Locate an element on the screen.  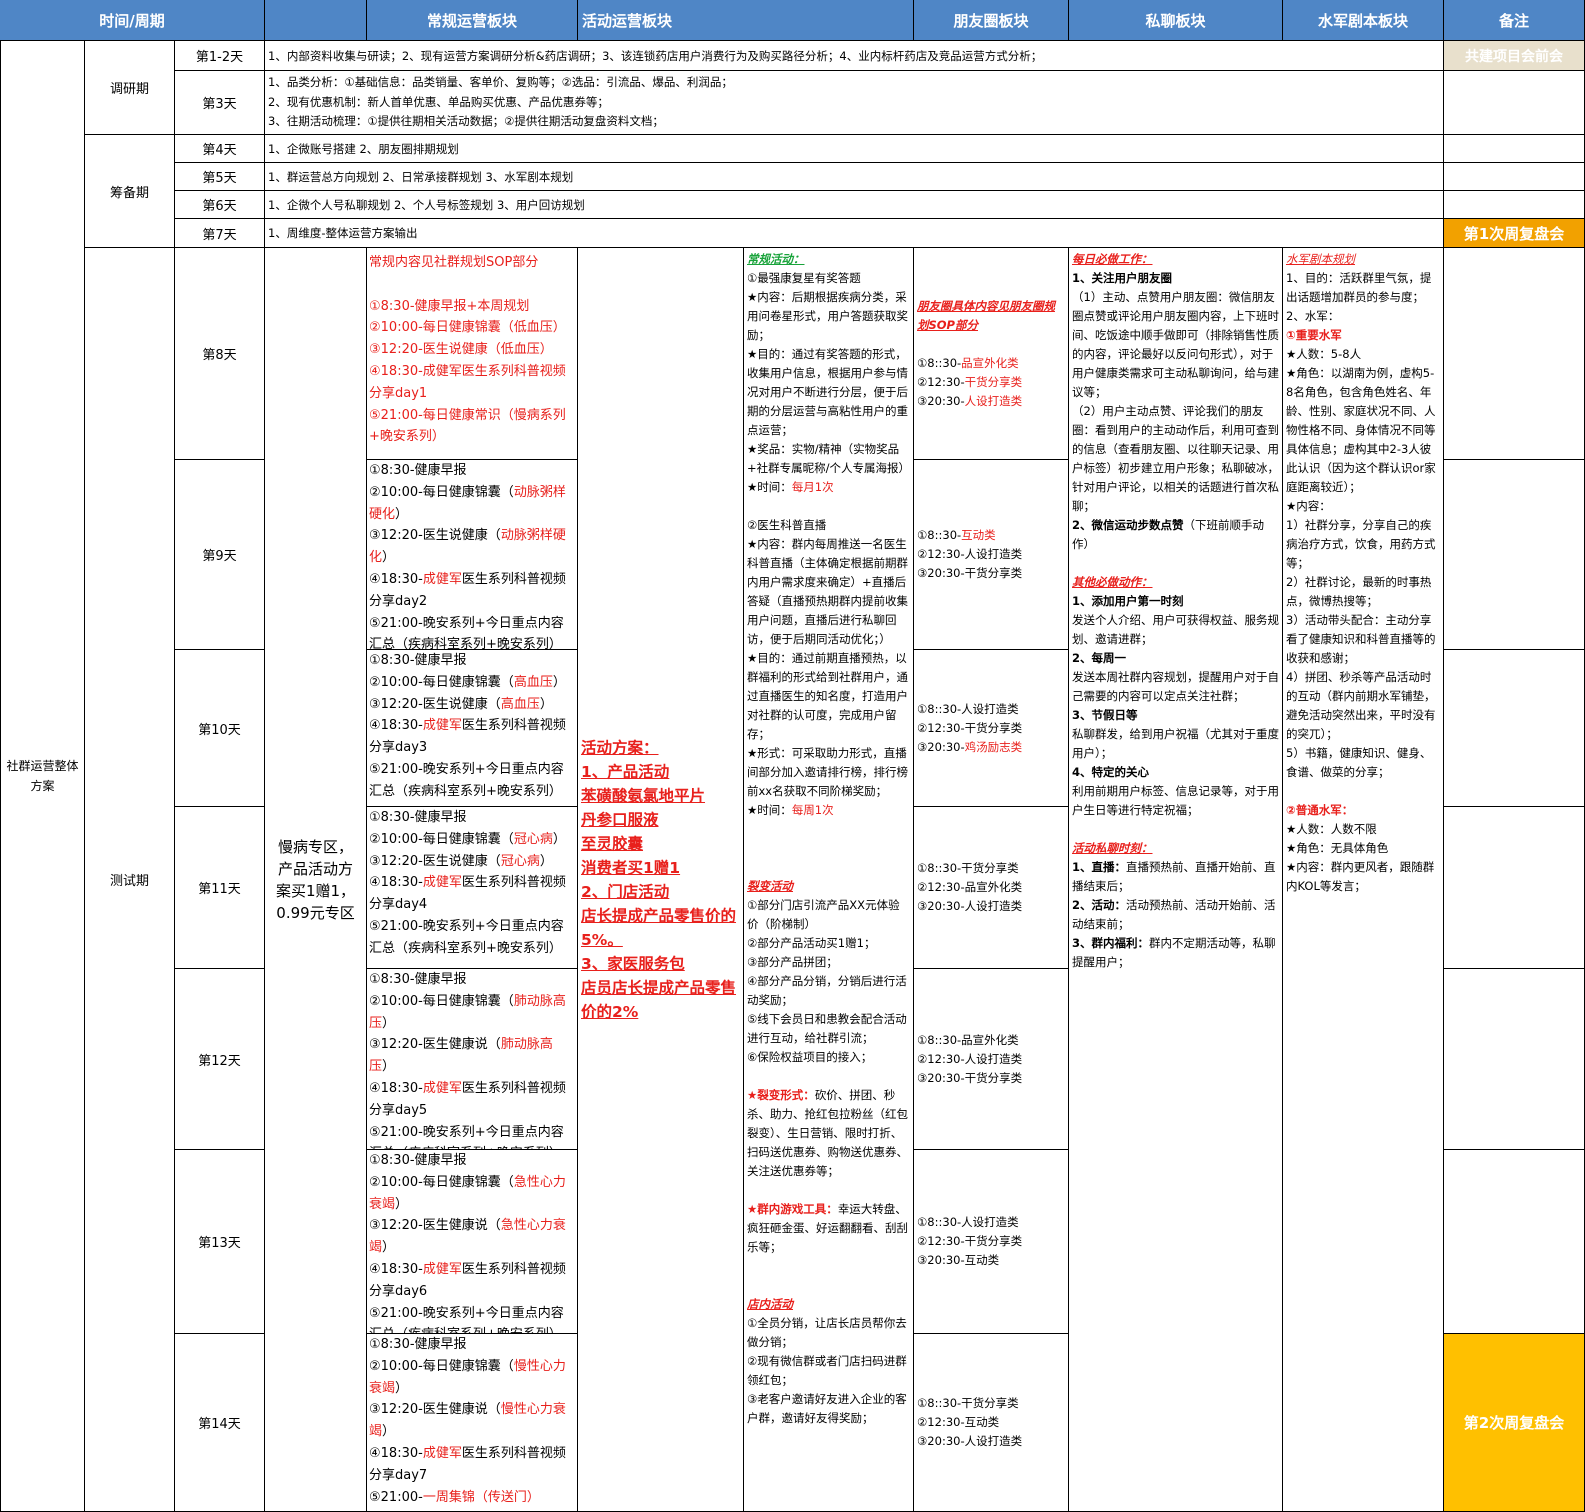
activity-line: ②医生科普直播 is located at coordinates (787, 525).